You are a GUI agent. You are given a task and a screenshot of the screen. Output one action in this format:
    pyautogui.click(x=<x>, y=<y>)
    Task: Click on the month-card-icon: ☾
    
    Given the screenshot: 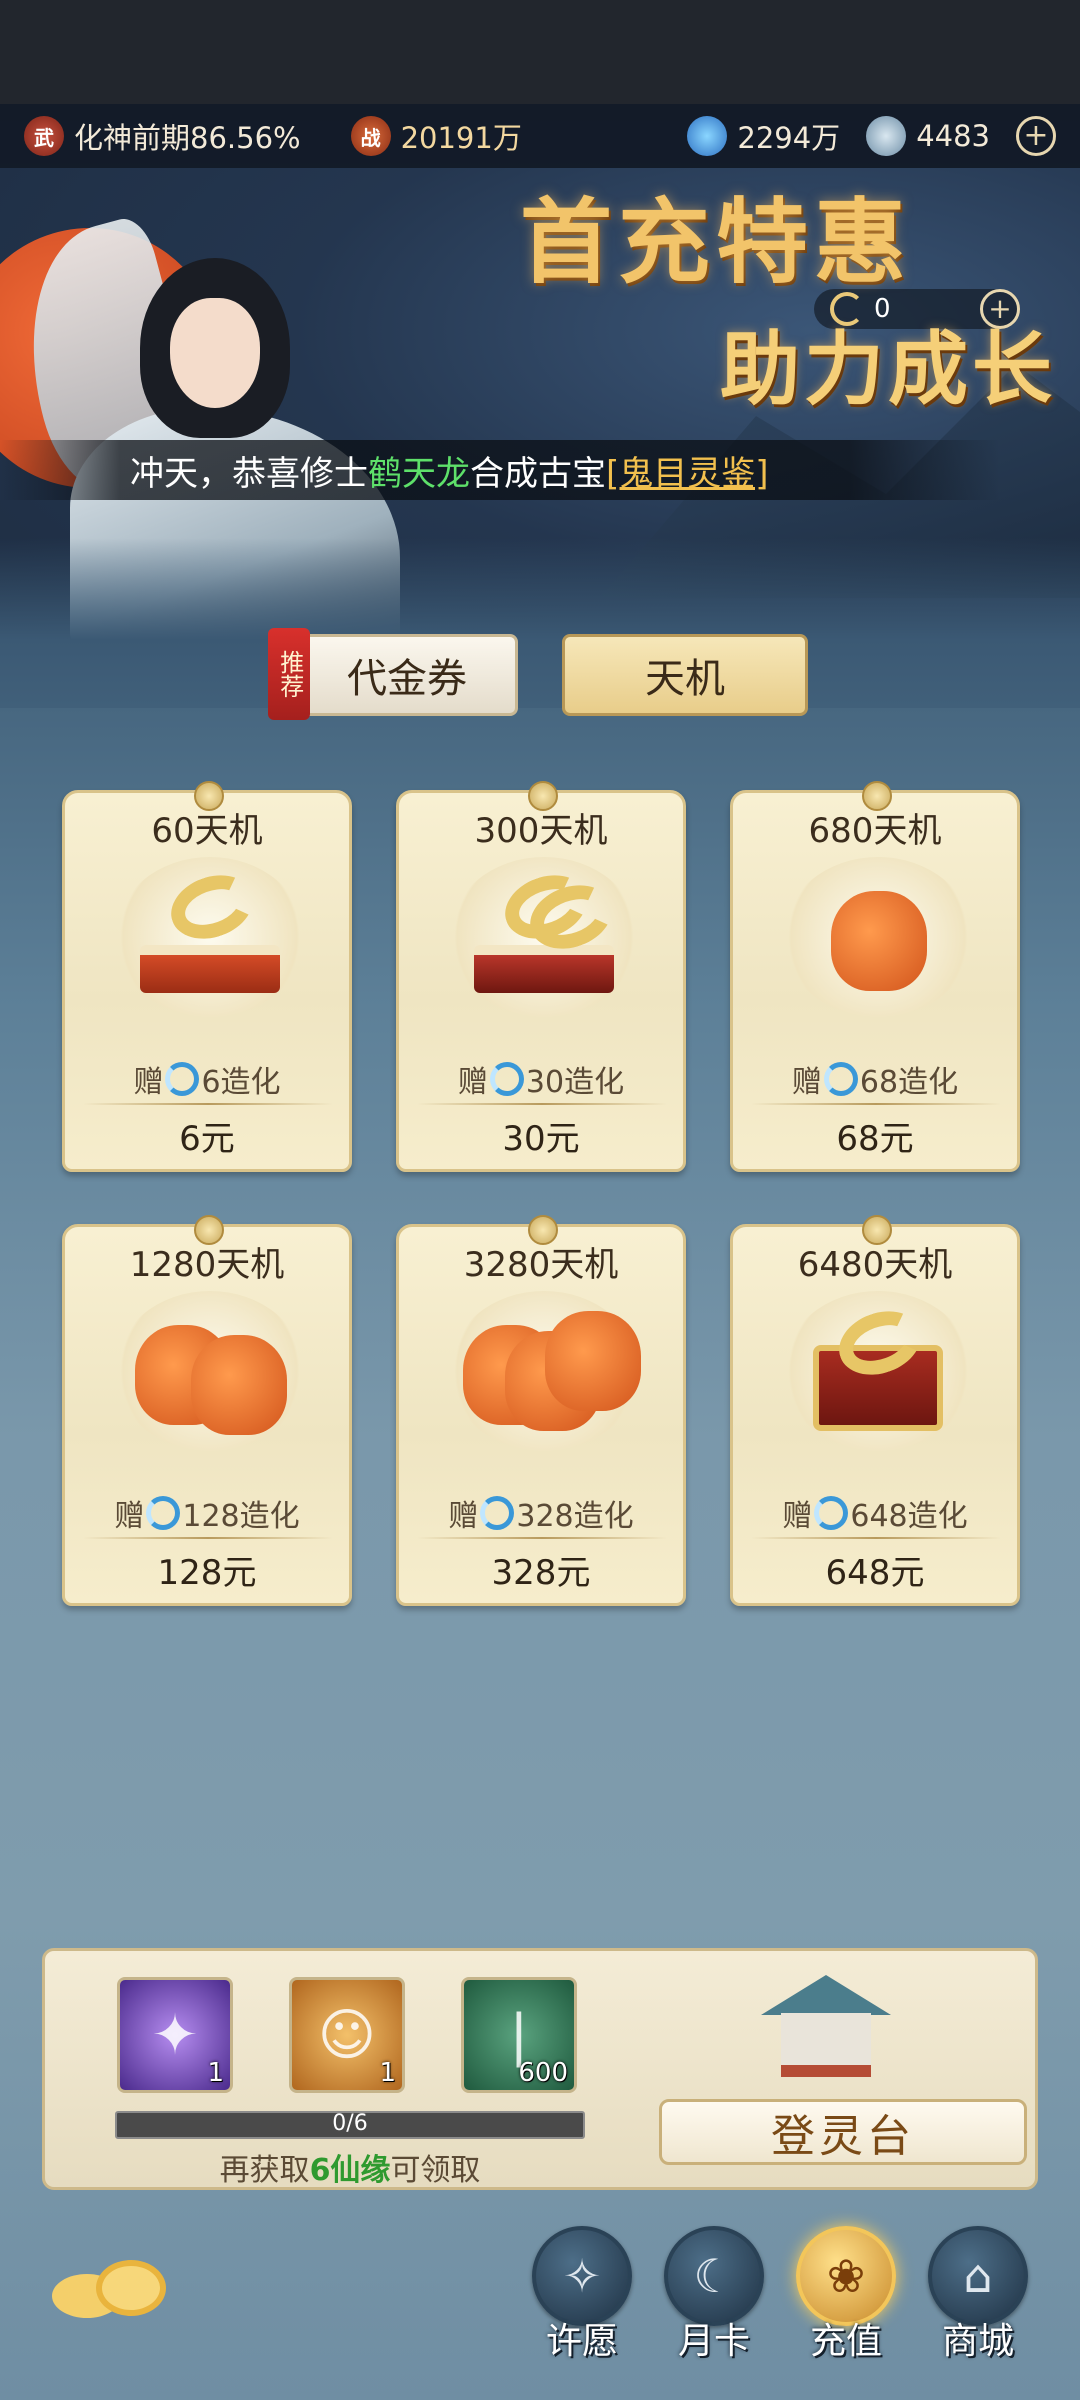 What is the action you would take?
    pyautogui.click(x=714, y=2276)
    